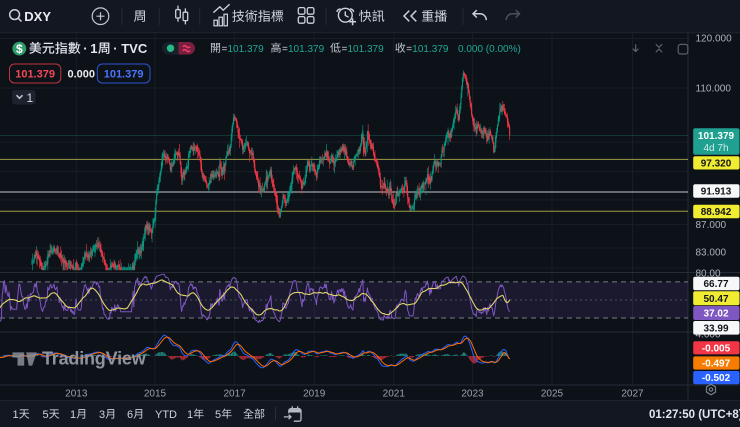 The height and width of the screenshot is (427, 740). I want to click on svg-text: · TVC, so click(130, 48).